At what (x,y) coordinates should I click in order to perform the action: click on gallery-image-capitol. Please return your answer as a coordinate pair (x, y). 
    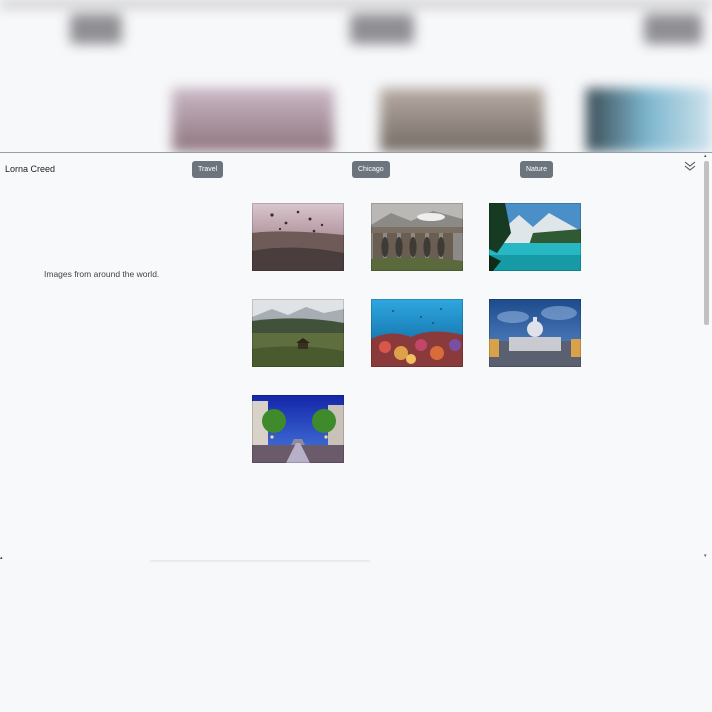
    Looking at the image, I should click on (535, 333).